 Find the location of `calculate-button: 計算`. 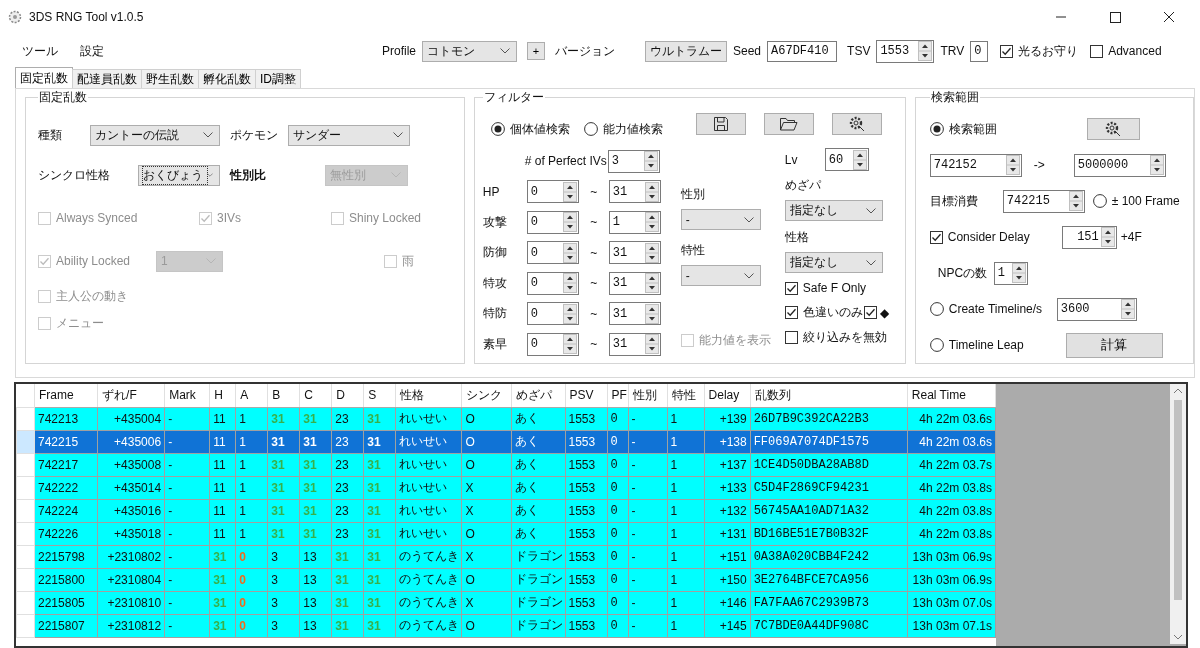

calculate-button: 計算 is located at coordinates (1114, 345).